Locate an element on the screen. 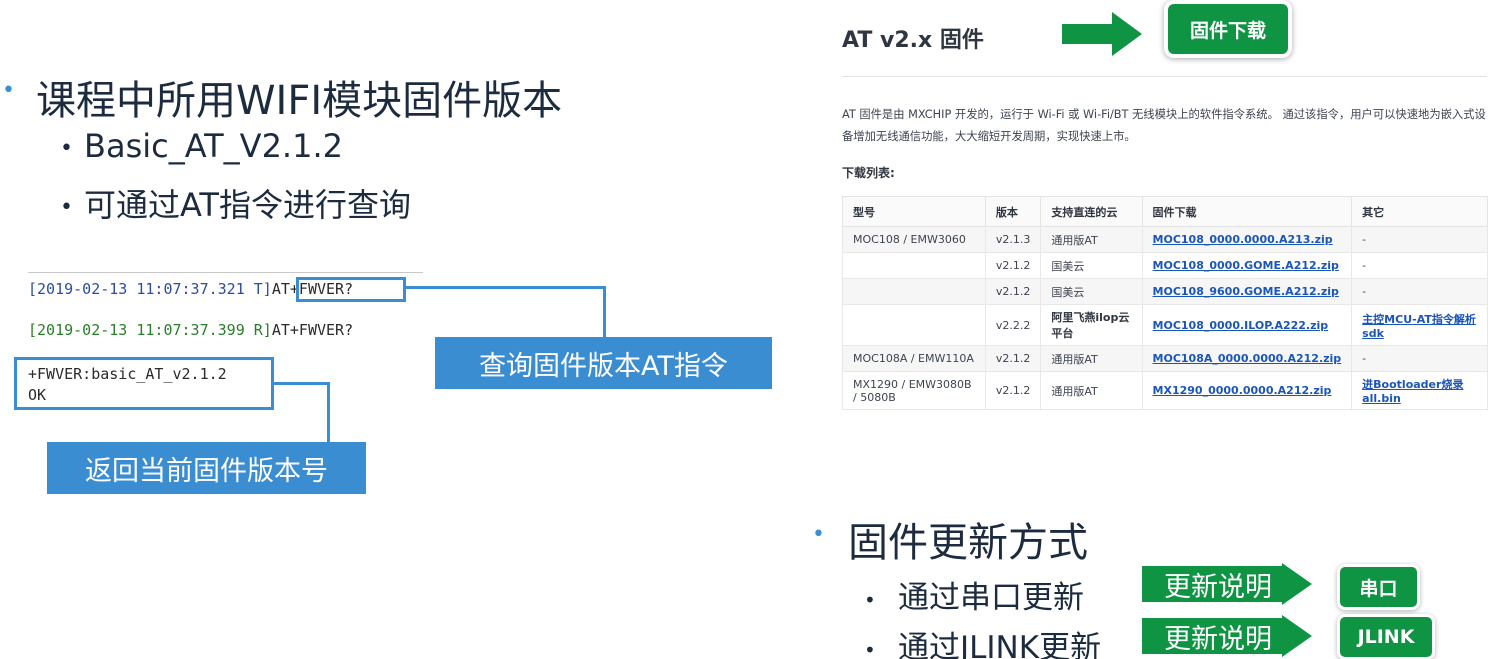 This screenshot has height=659, width=1495. column-header: 型号 is located at coordinates (914, 211).